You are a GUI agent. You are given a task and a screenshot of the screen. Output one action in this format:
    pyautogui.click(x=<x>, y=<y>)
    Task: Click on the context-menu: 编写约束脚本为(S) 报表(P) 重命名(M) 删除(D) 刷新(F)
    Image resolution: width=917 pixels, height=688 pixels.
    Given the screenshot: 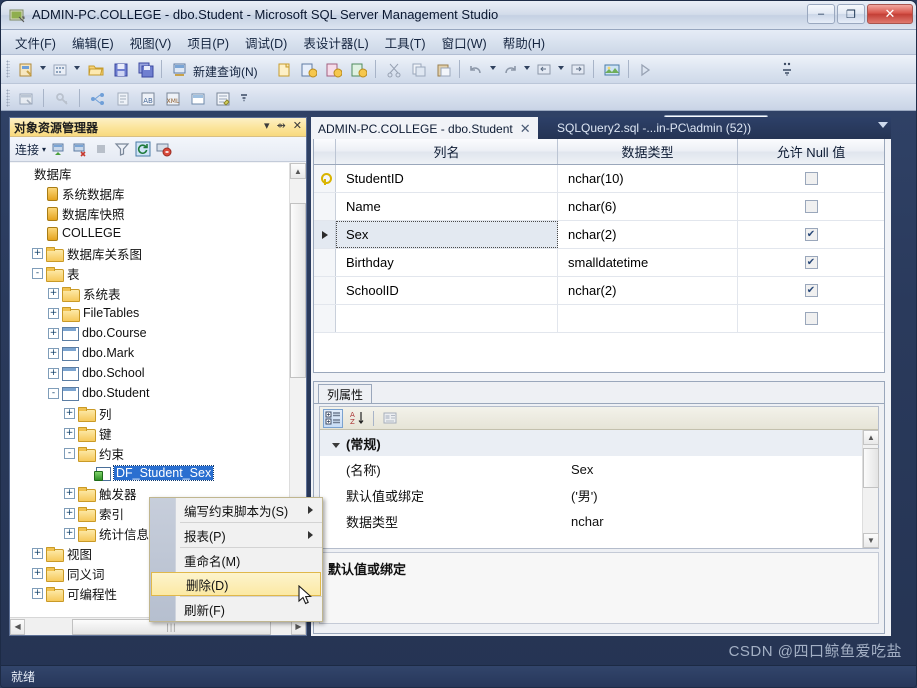 What is the action you would take?
    pyautogui.click(x=236, y=559)
    